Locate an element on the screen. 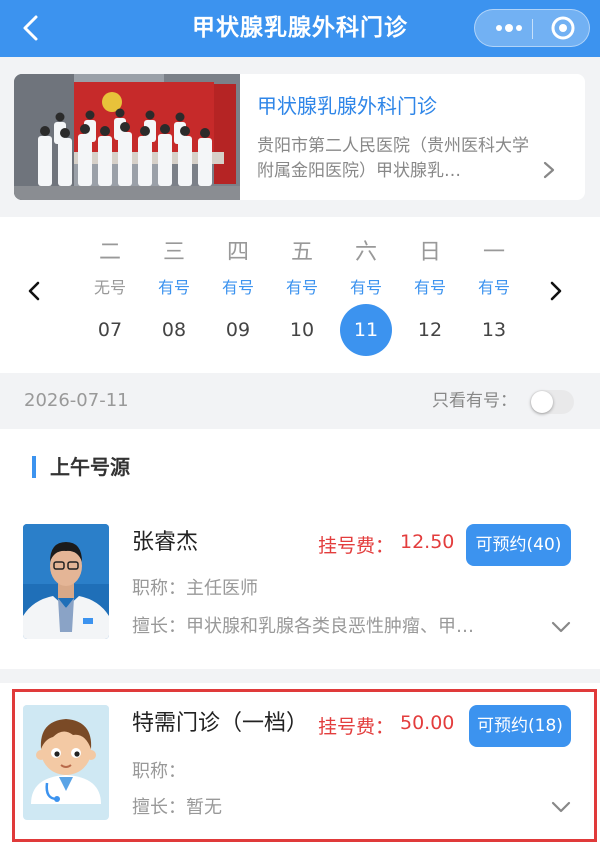 This screenshot has width=600, height=855. doctor-title-row: 职称：主任医师 is located at coordinates (195, 587).